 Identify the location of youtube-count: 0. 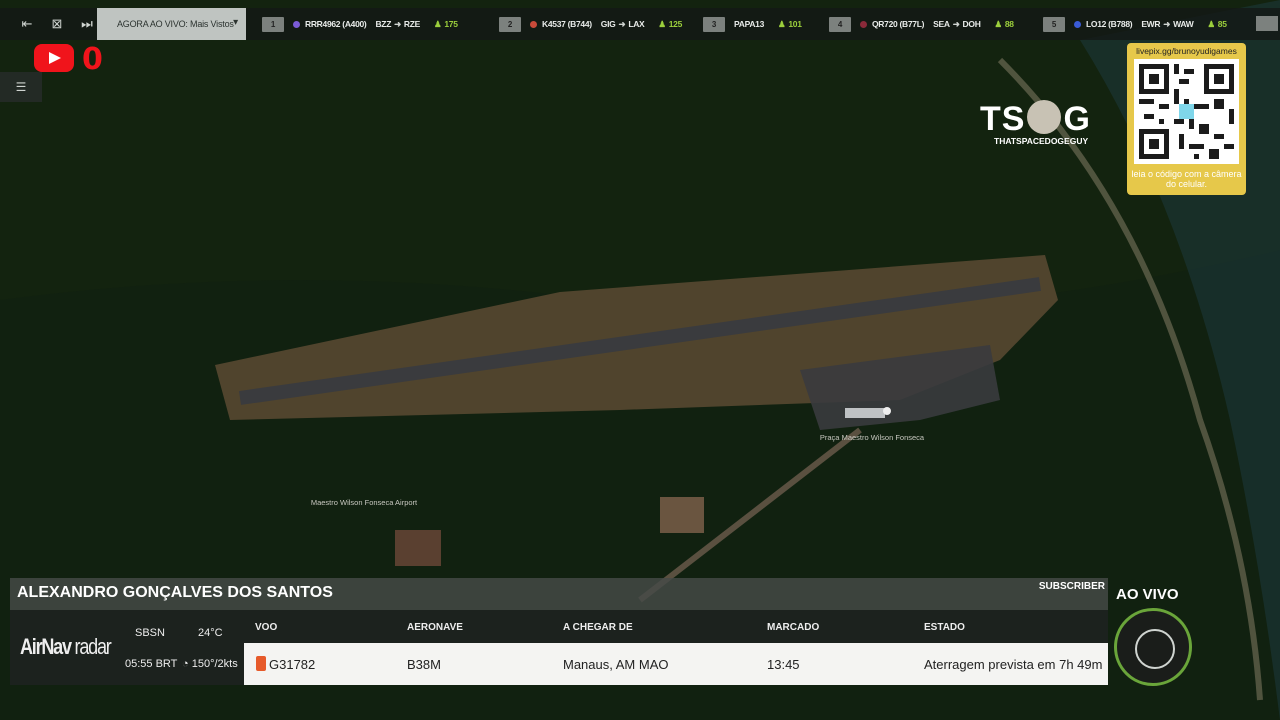
(92, 59).